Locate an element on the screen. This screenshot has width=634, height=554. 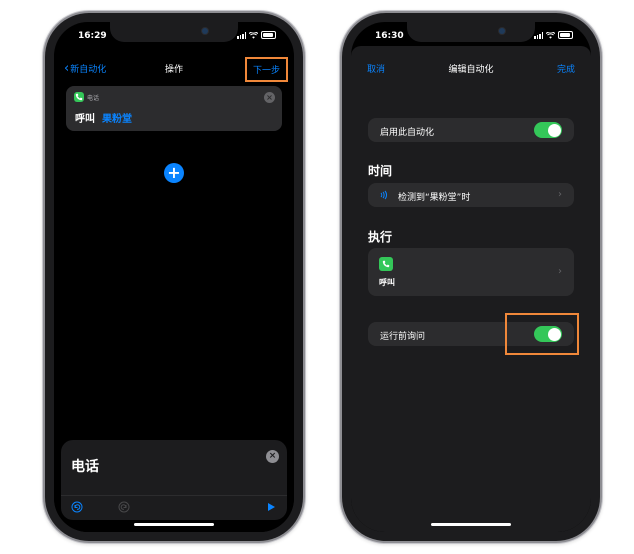
action-row: 呼叫 › is located at coordinates (471, 272).